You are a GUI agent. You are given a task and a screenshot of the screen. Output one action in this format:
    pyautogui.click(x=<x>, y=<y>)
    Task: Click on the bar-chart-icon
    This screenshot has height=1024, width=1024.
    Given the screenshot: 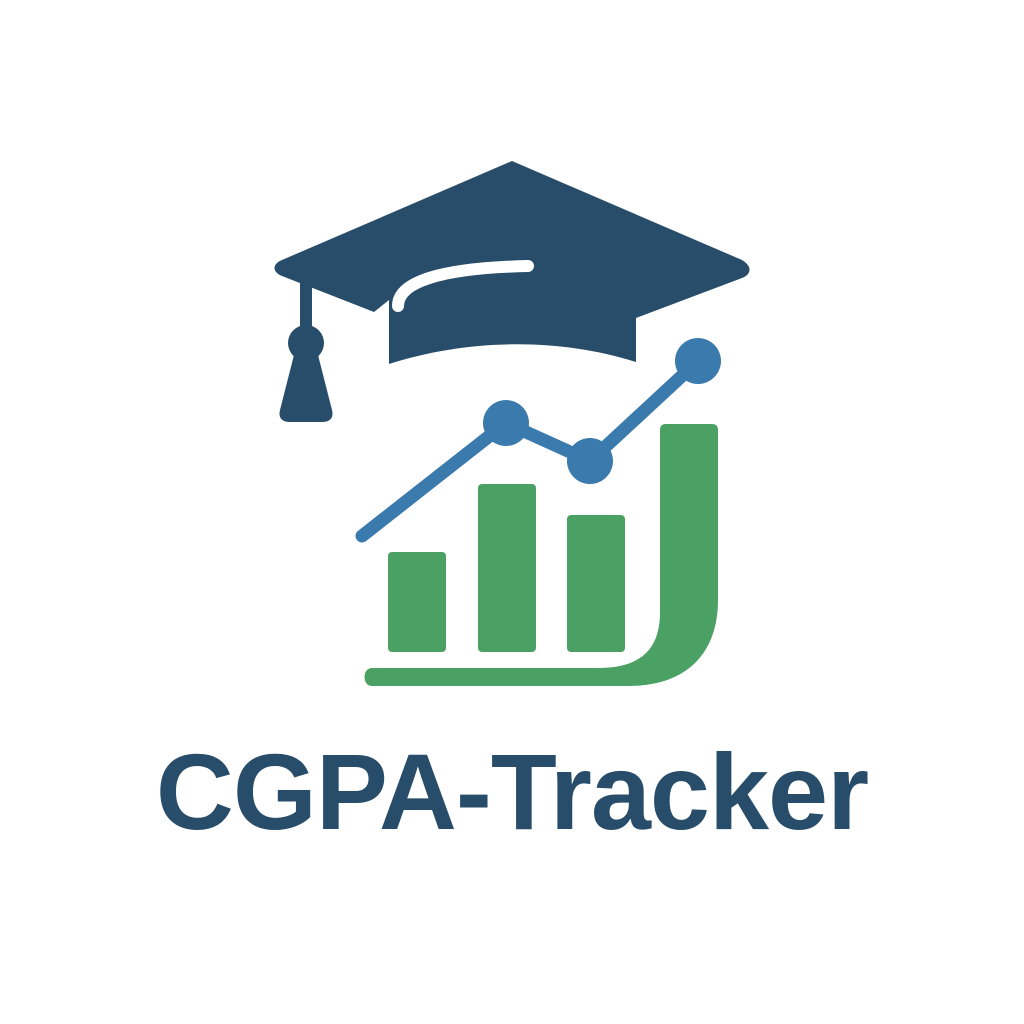 What is the action you would take?
    pyautogui.click(x=541, y=555)
    